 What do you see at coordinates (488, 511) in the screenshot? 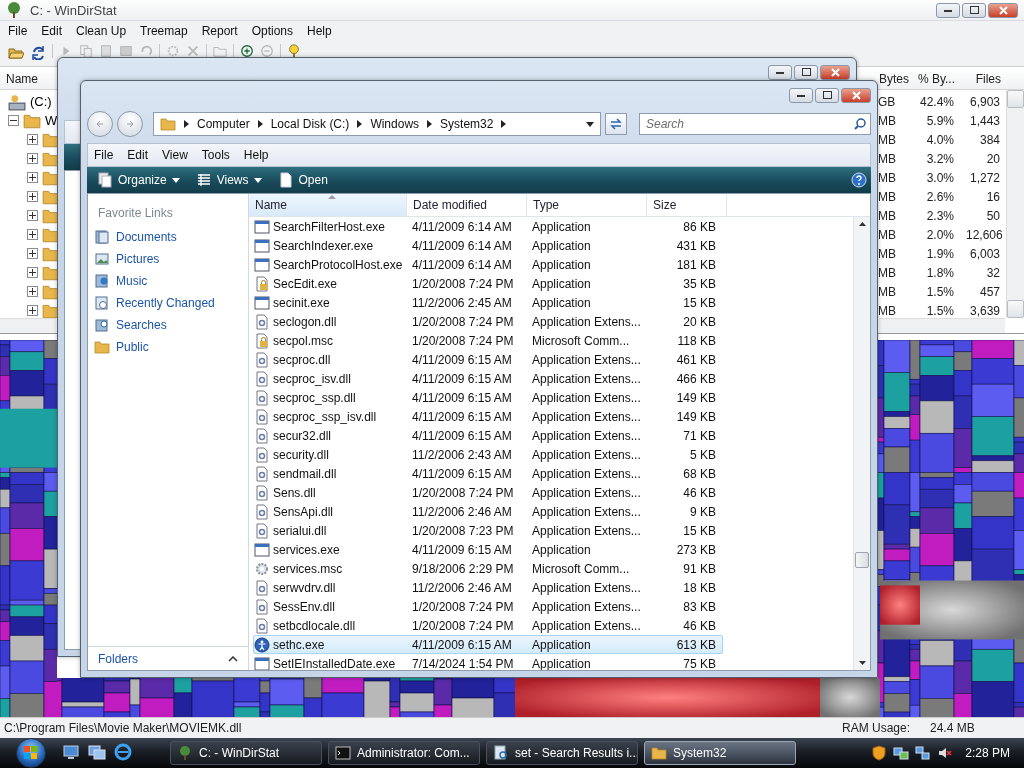
I see `file-row: SensApi.dll 11/2/2006 2:46 AM Application Extens... 9 KB` at bounding box center [488, 511].